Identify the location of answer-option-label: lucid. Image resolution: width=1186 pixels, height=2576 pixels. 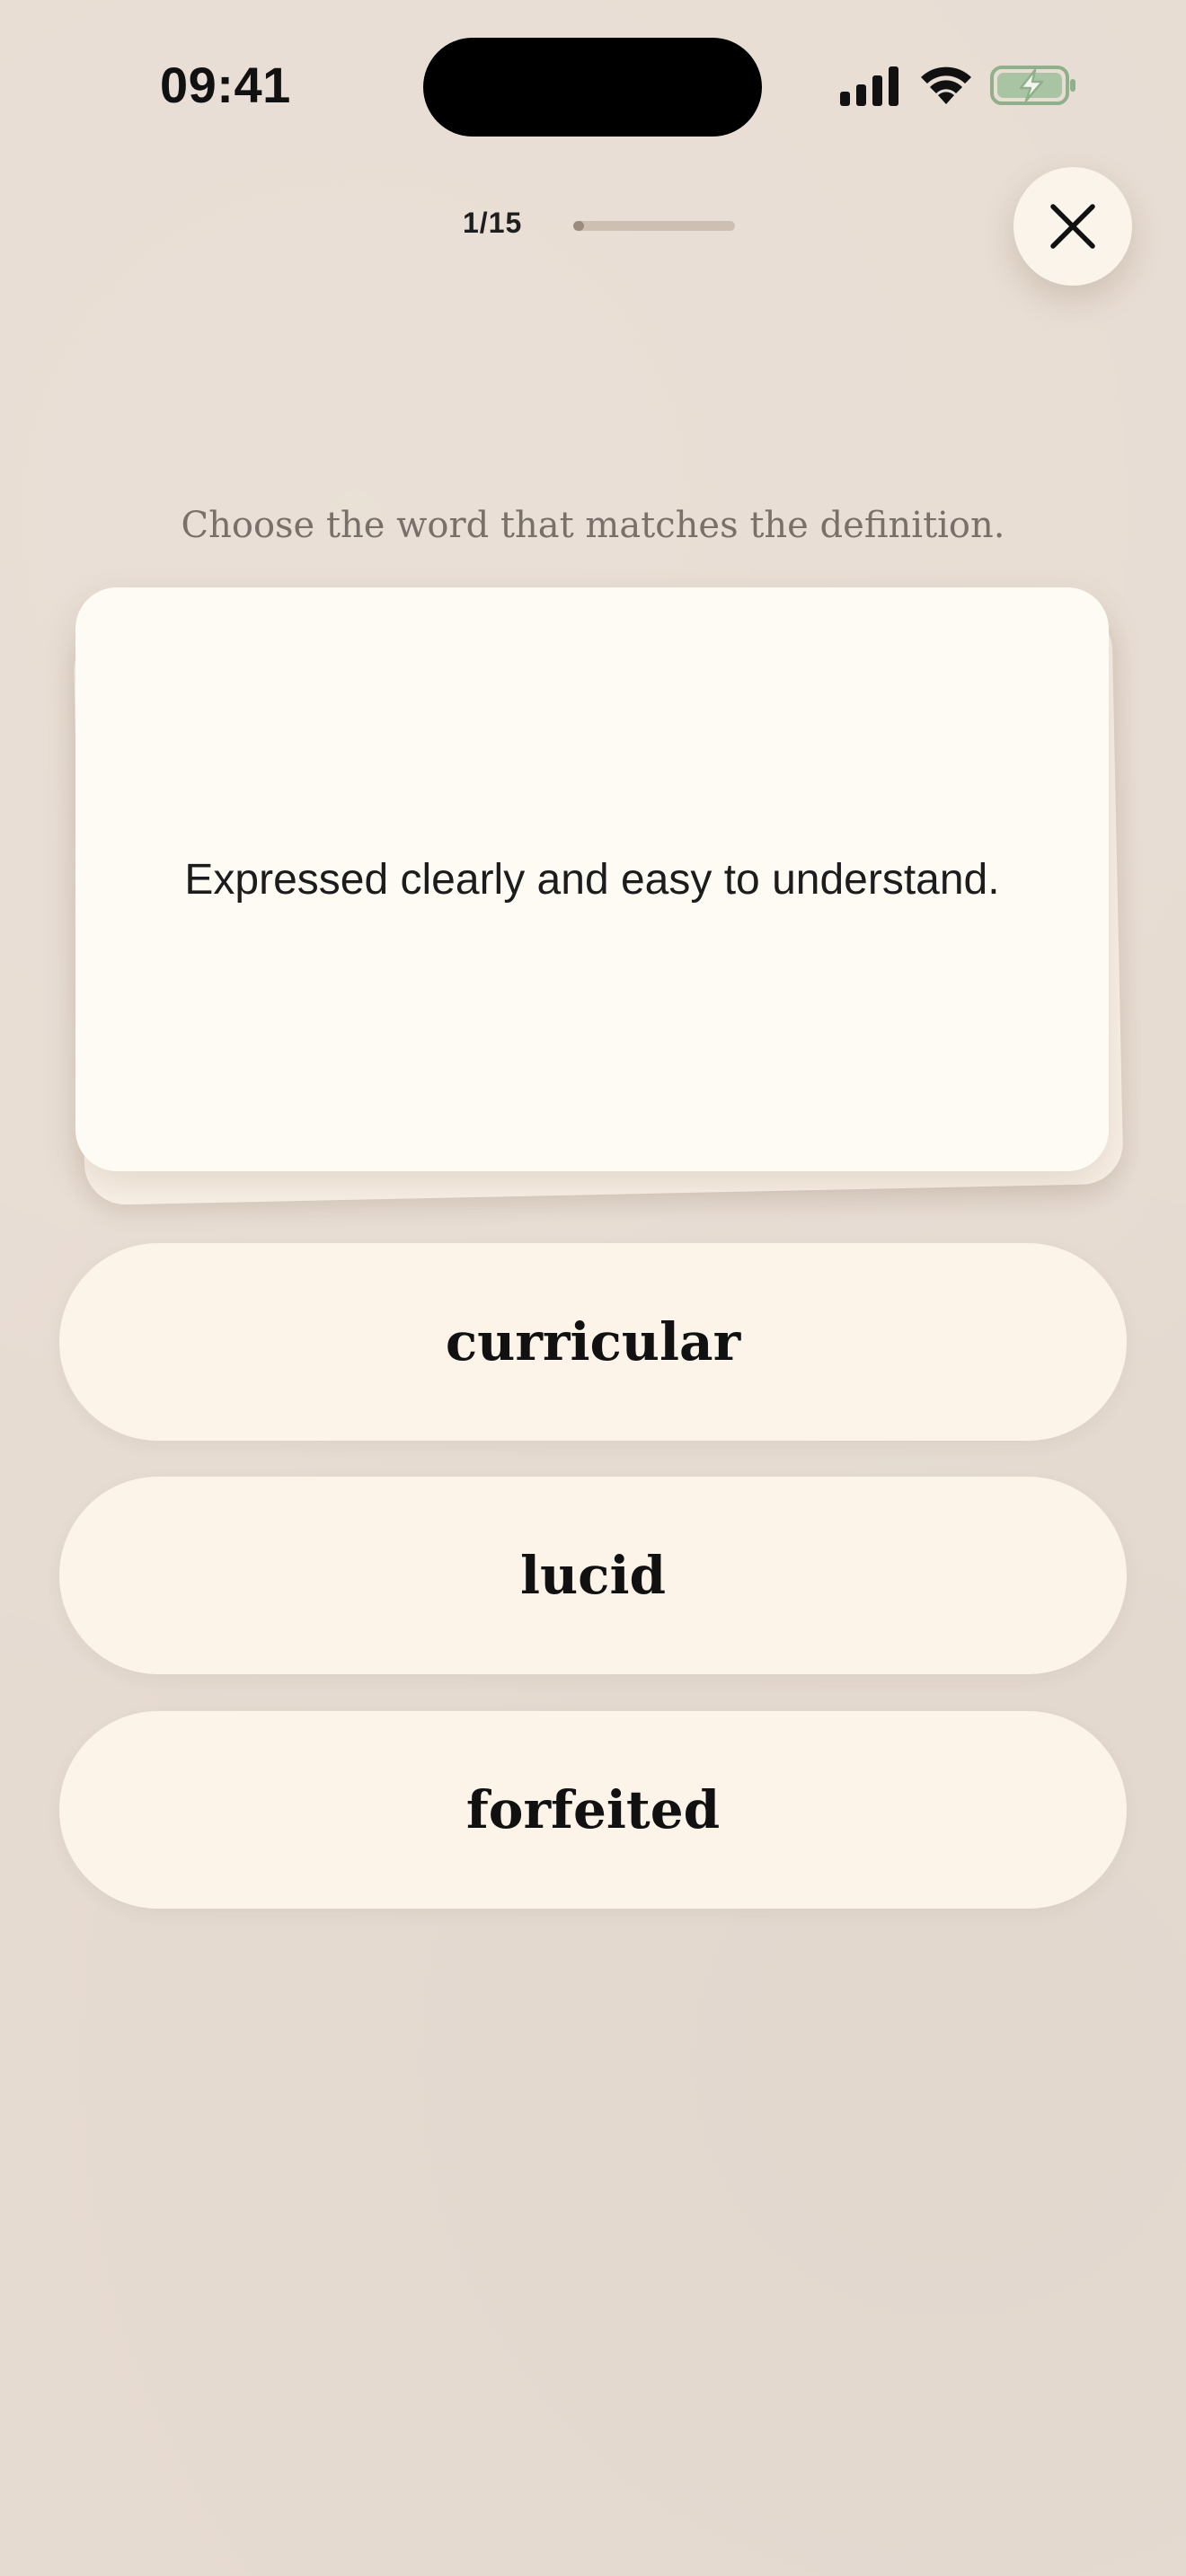
(593, 1575).